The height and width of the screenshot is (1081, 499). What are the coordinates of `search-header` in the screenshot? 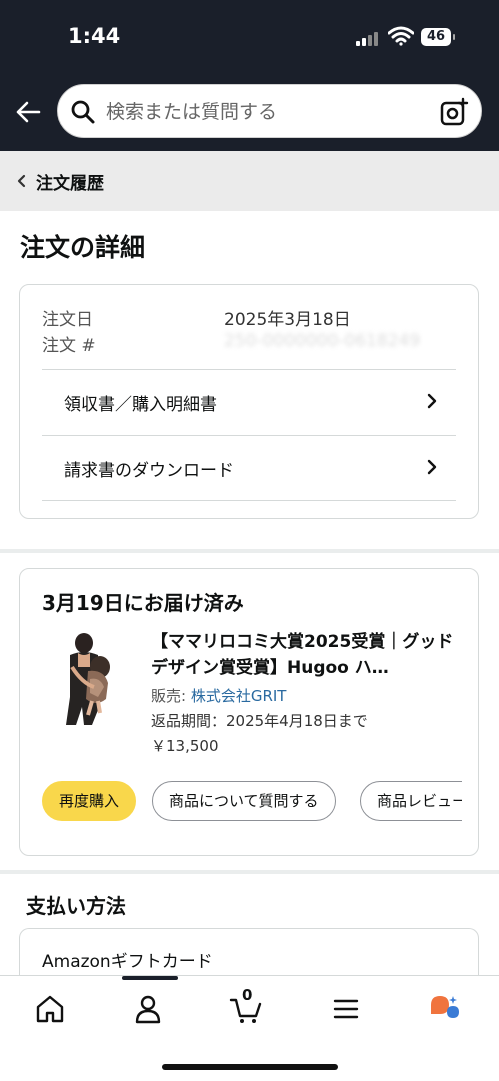 It's located at (249, 113).